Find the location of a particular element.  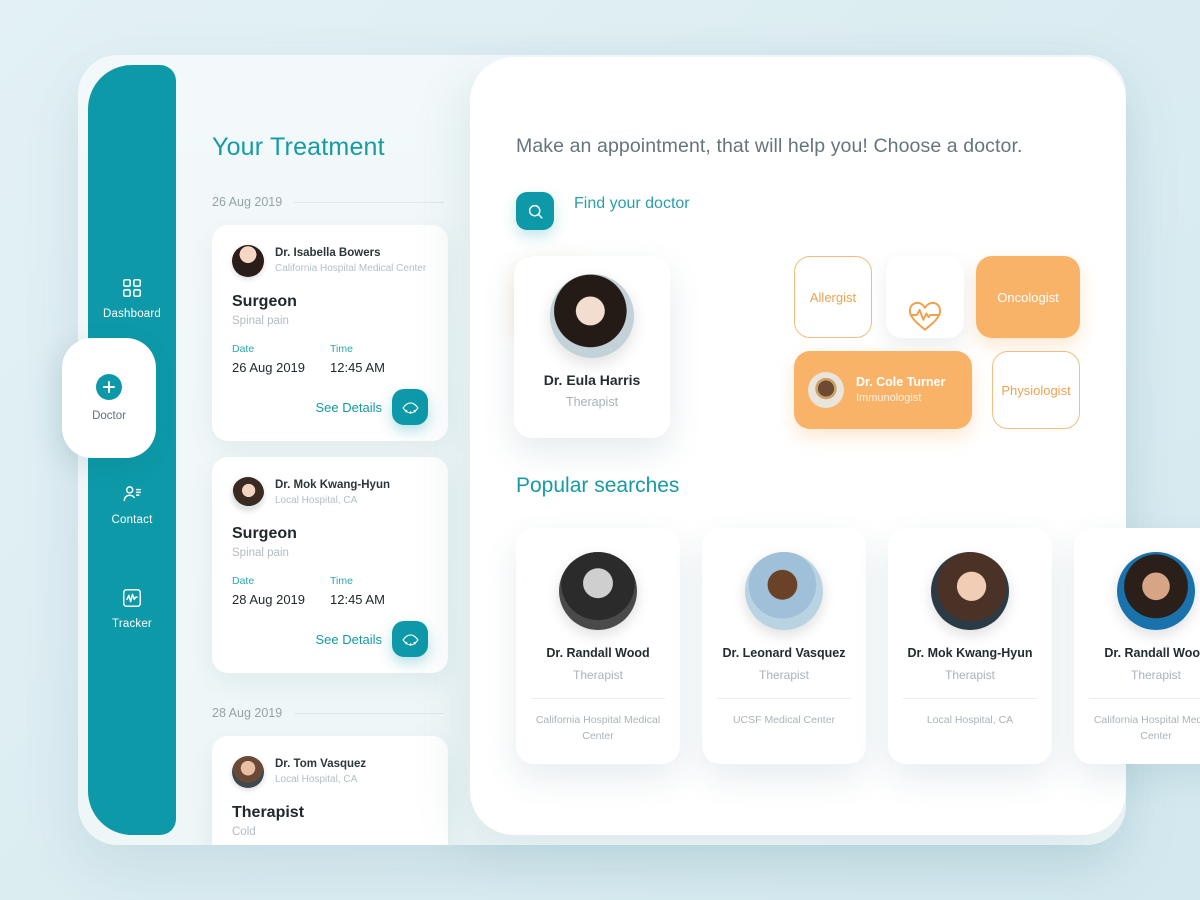

search-bar is located at coordinates (798, 211).